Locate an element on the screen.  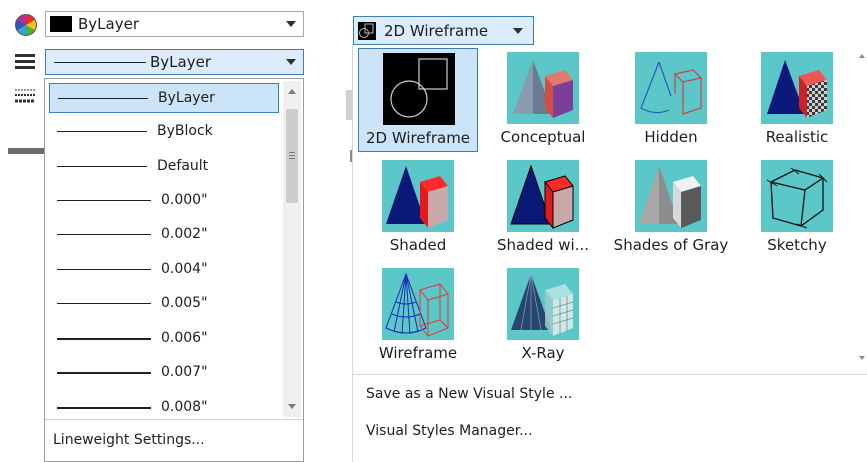
color-combo: ByLayer is located at coordinates (174, 24).